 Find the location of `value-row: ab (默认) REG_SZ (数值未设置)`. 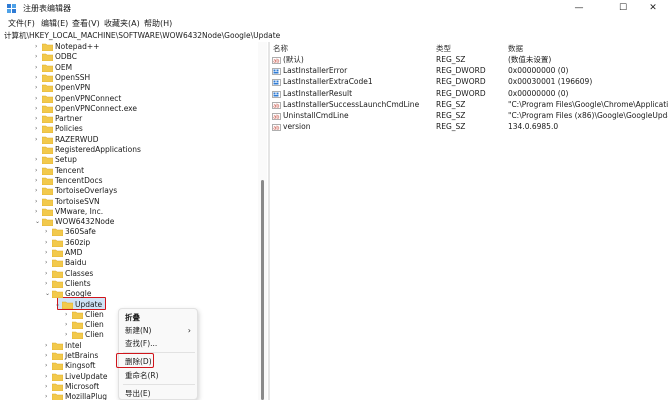

value-row: ab (默认) REG_SZ (数值未设置) is located at coordinates (469, 59).